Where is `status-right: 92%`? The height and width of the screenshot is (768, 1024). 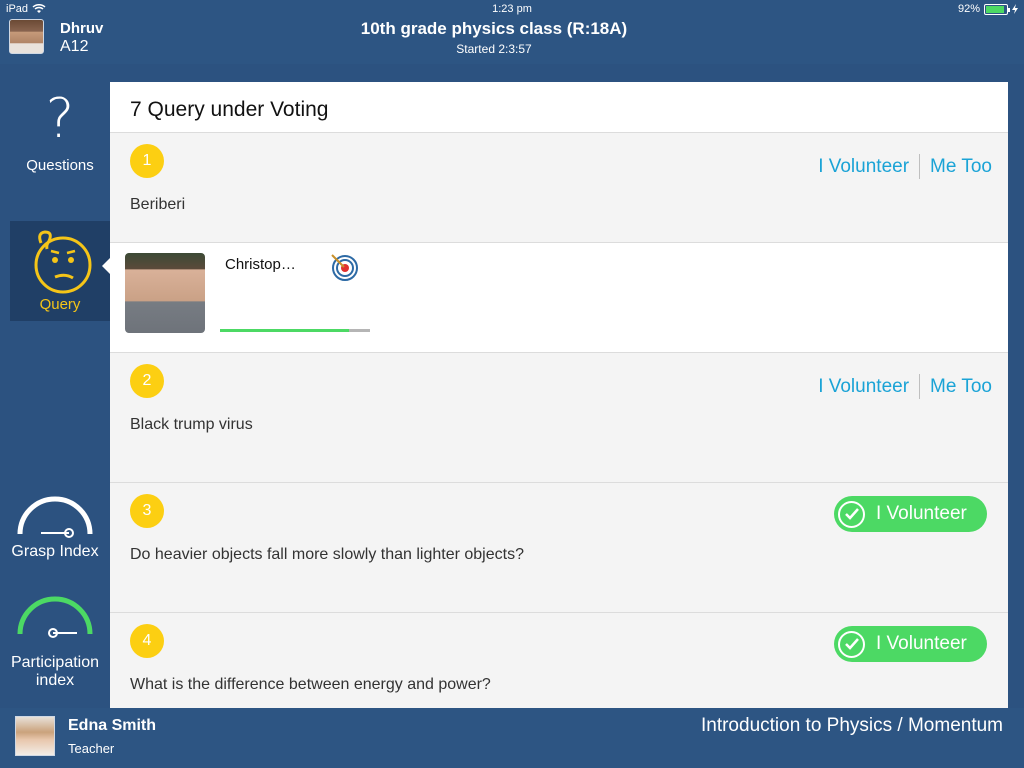
status-right: 92% is located at coordinates (988, 9).